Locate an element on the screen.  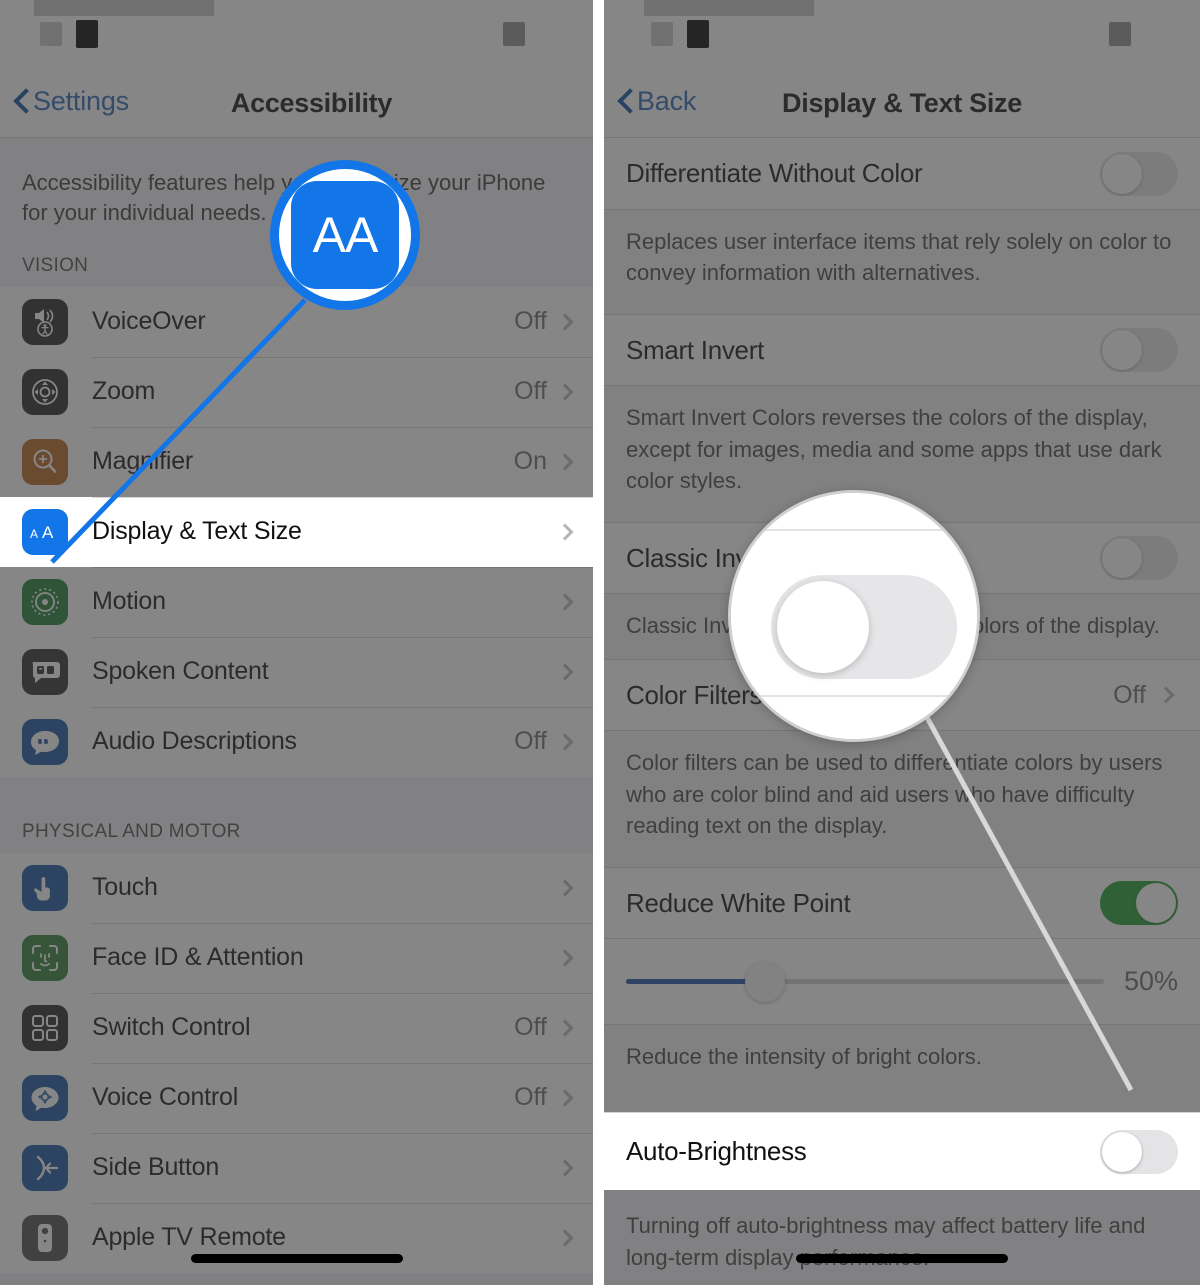
magnified-toggle-knob is located at coordinates (823, 627).